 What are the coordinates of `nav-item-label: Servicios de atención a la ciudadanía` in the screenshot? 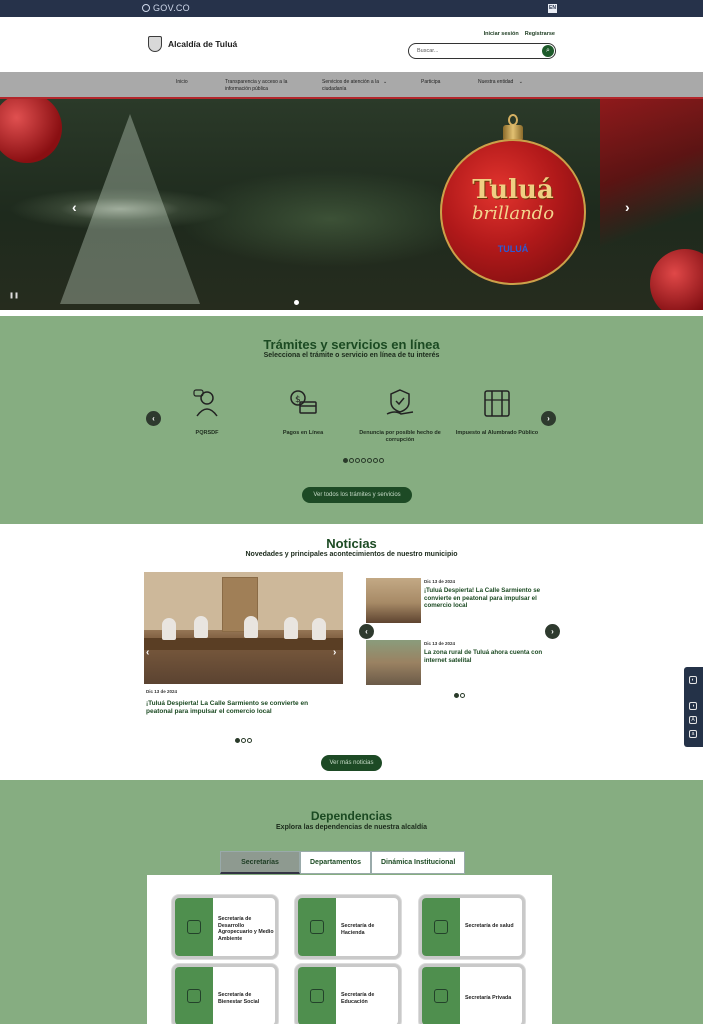 It's located at (350, 85).